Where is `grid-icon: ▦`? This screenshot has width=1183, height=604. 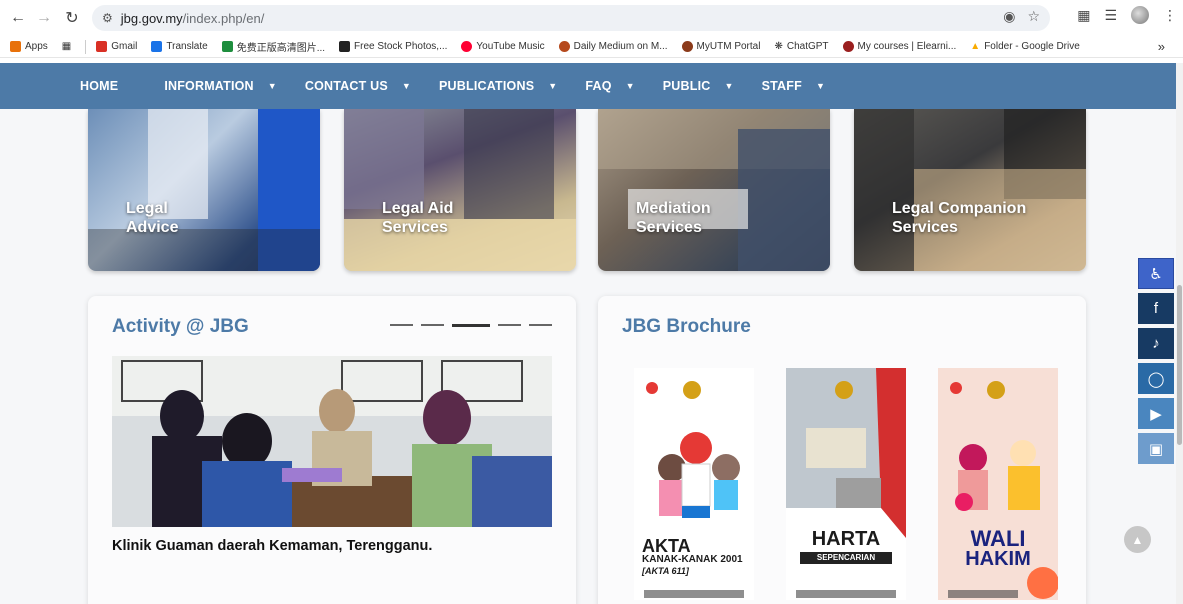
grid-icon: ▦ is located at coordinates (66, 46).